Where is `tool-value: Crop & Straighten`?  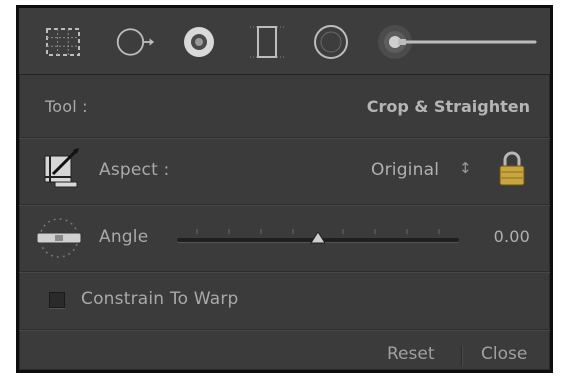
tool-value: Crop & Straighten is located at coordinates (448, 106).